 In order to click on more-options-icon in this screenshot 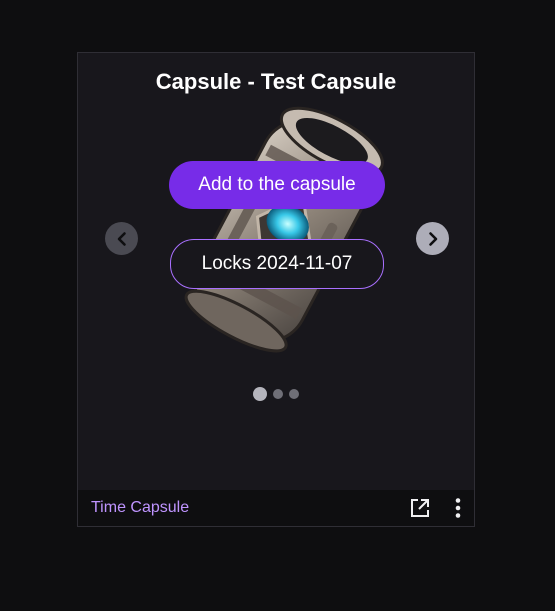, I will do `click(458, 508)`.